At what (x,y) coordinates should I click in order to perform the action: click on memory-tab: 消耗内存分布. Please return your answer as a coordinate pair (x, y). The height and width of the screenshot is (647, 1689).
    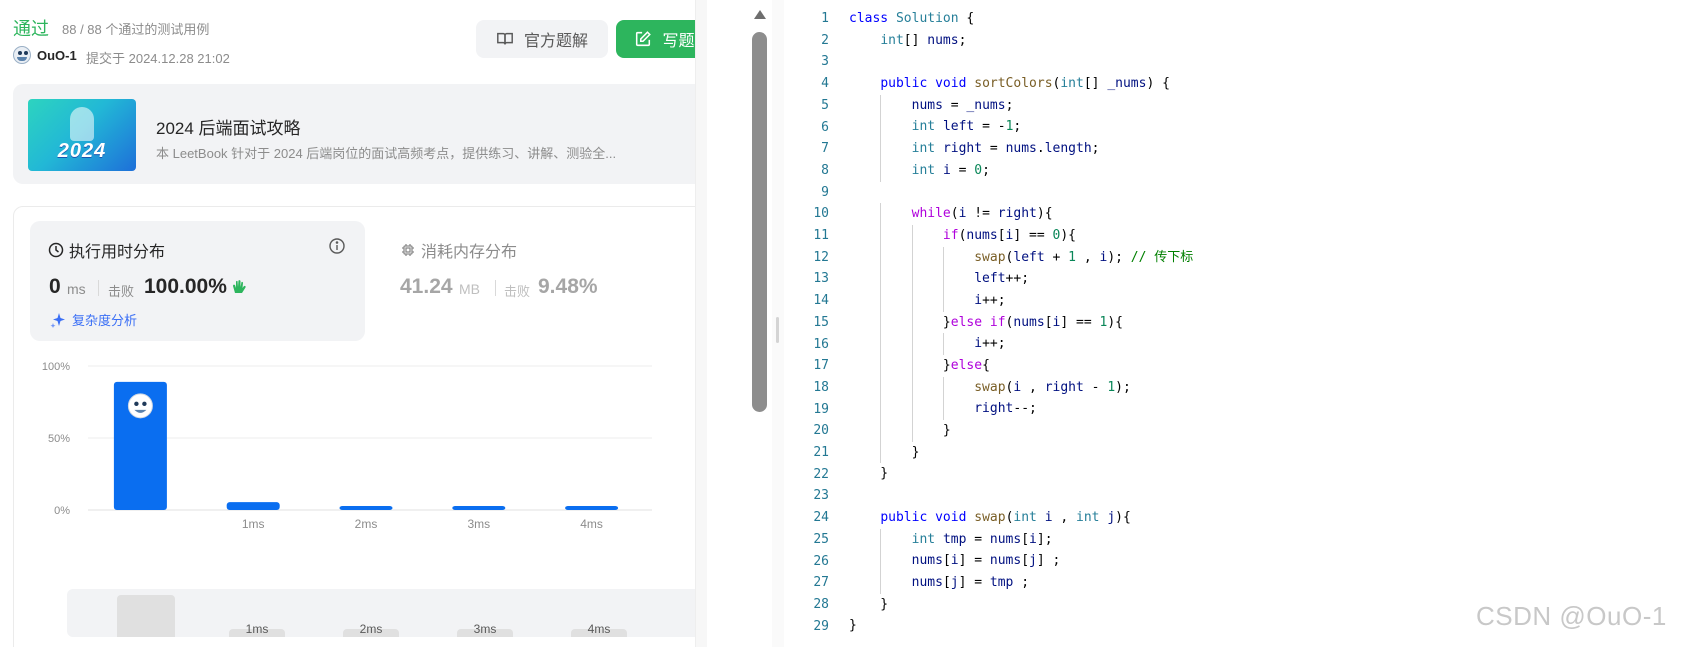
    Looking at the image, I should click on (458, 250).